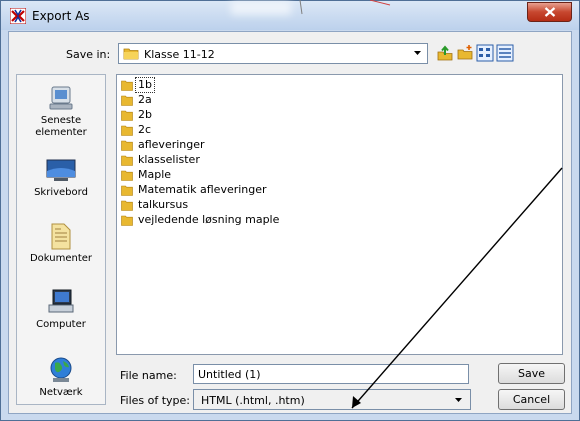 This screenshot has width=580, height=421. I want to click on file-name-label: File name:, so click(148, 375).